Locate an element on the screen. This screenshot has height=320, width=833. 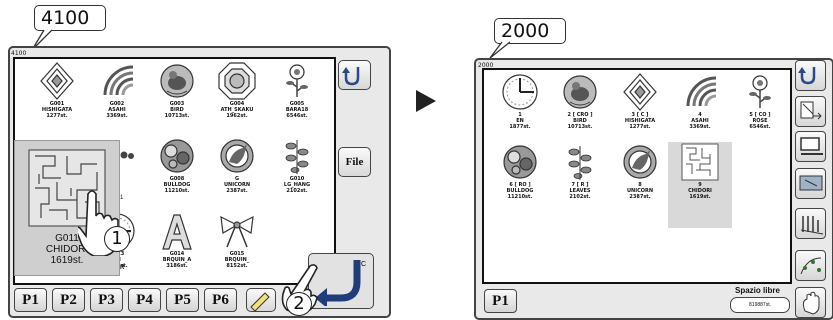
pattern-item: G005 BARA18 6546st. is located at coordinates (297, 104).